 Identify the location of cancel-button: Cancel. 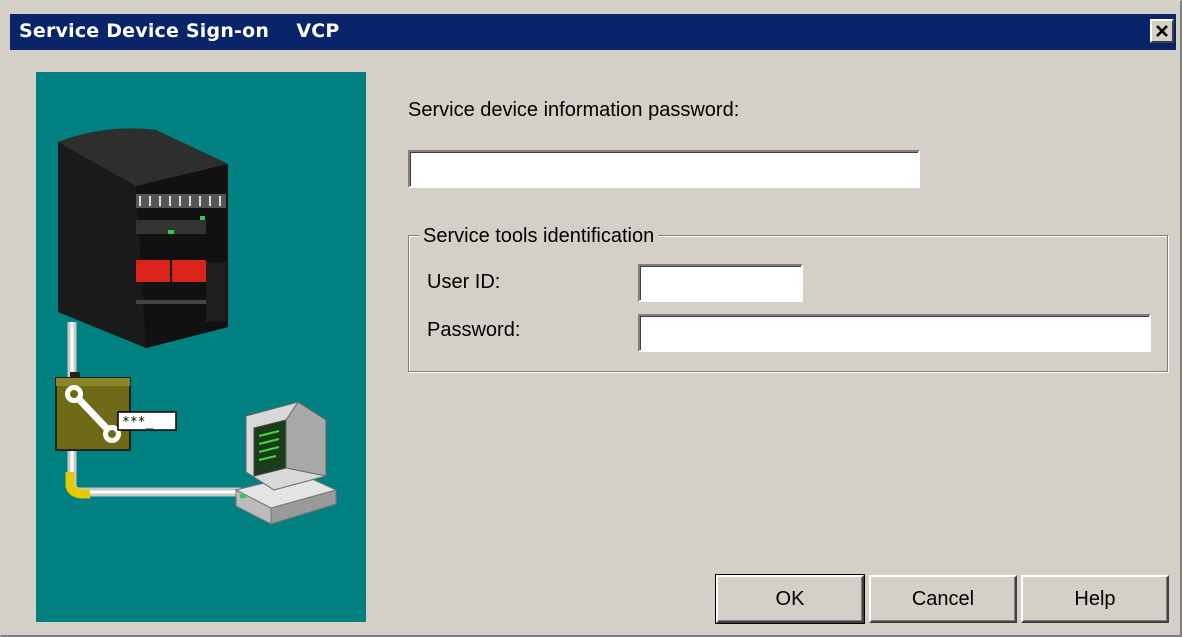
(943, 599).